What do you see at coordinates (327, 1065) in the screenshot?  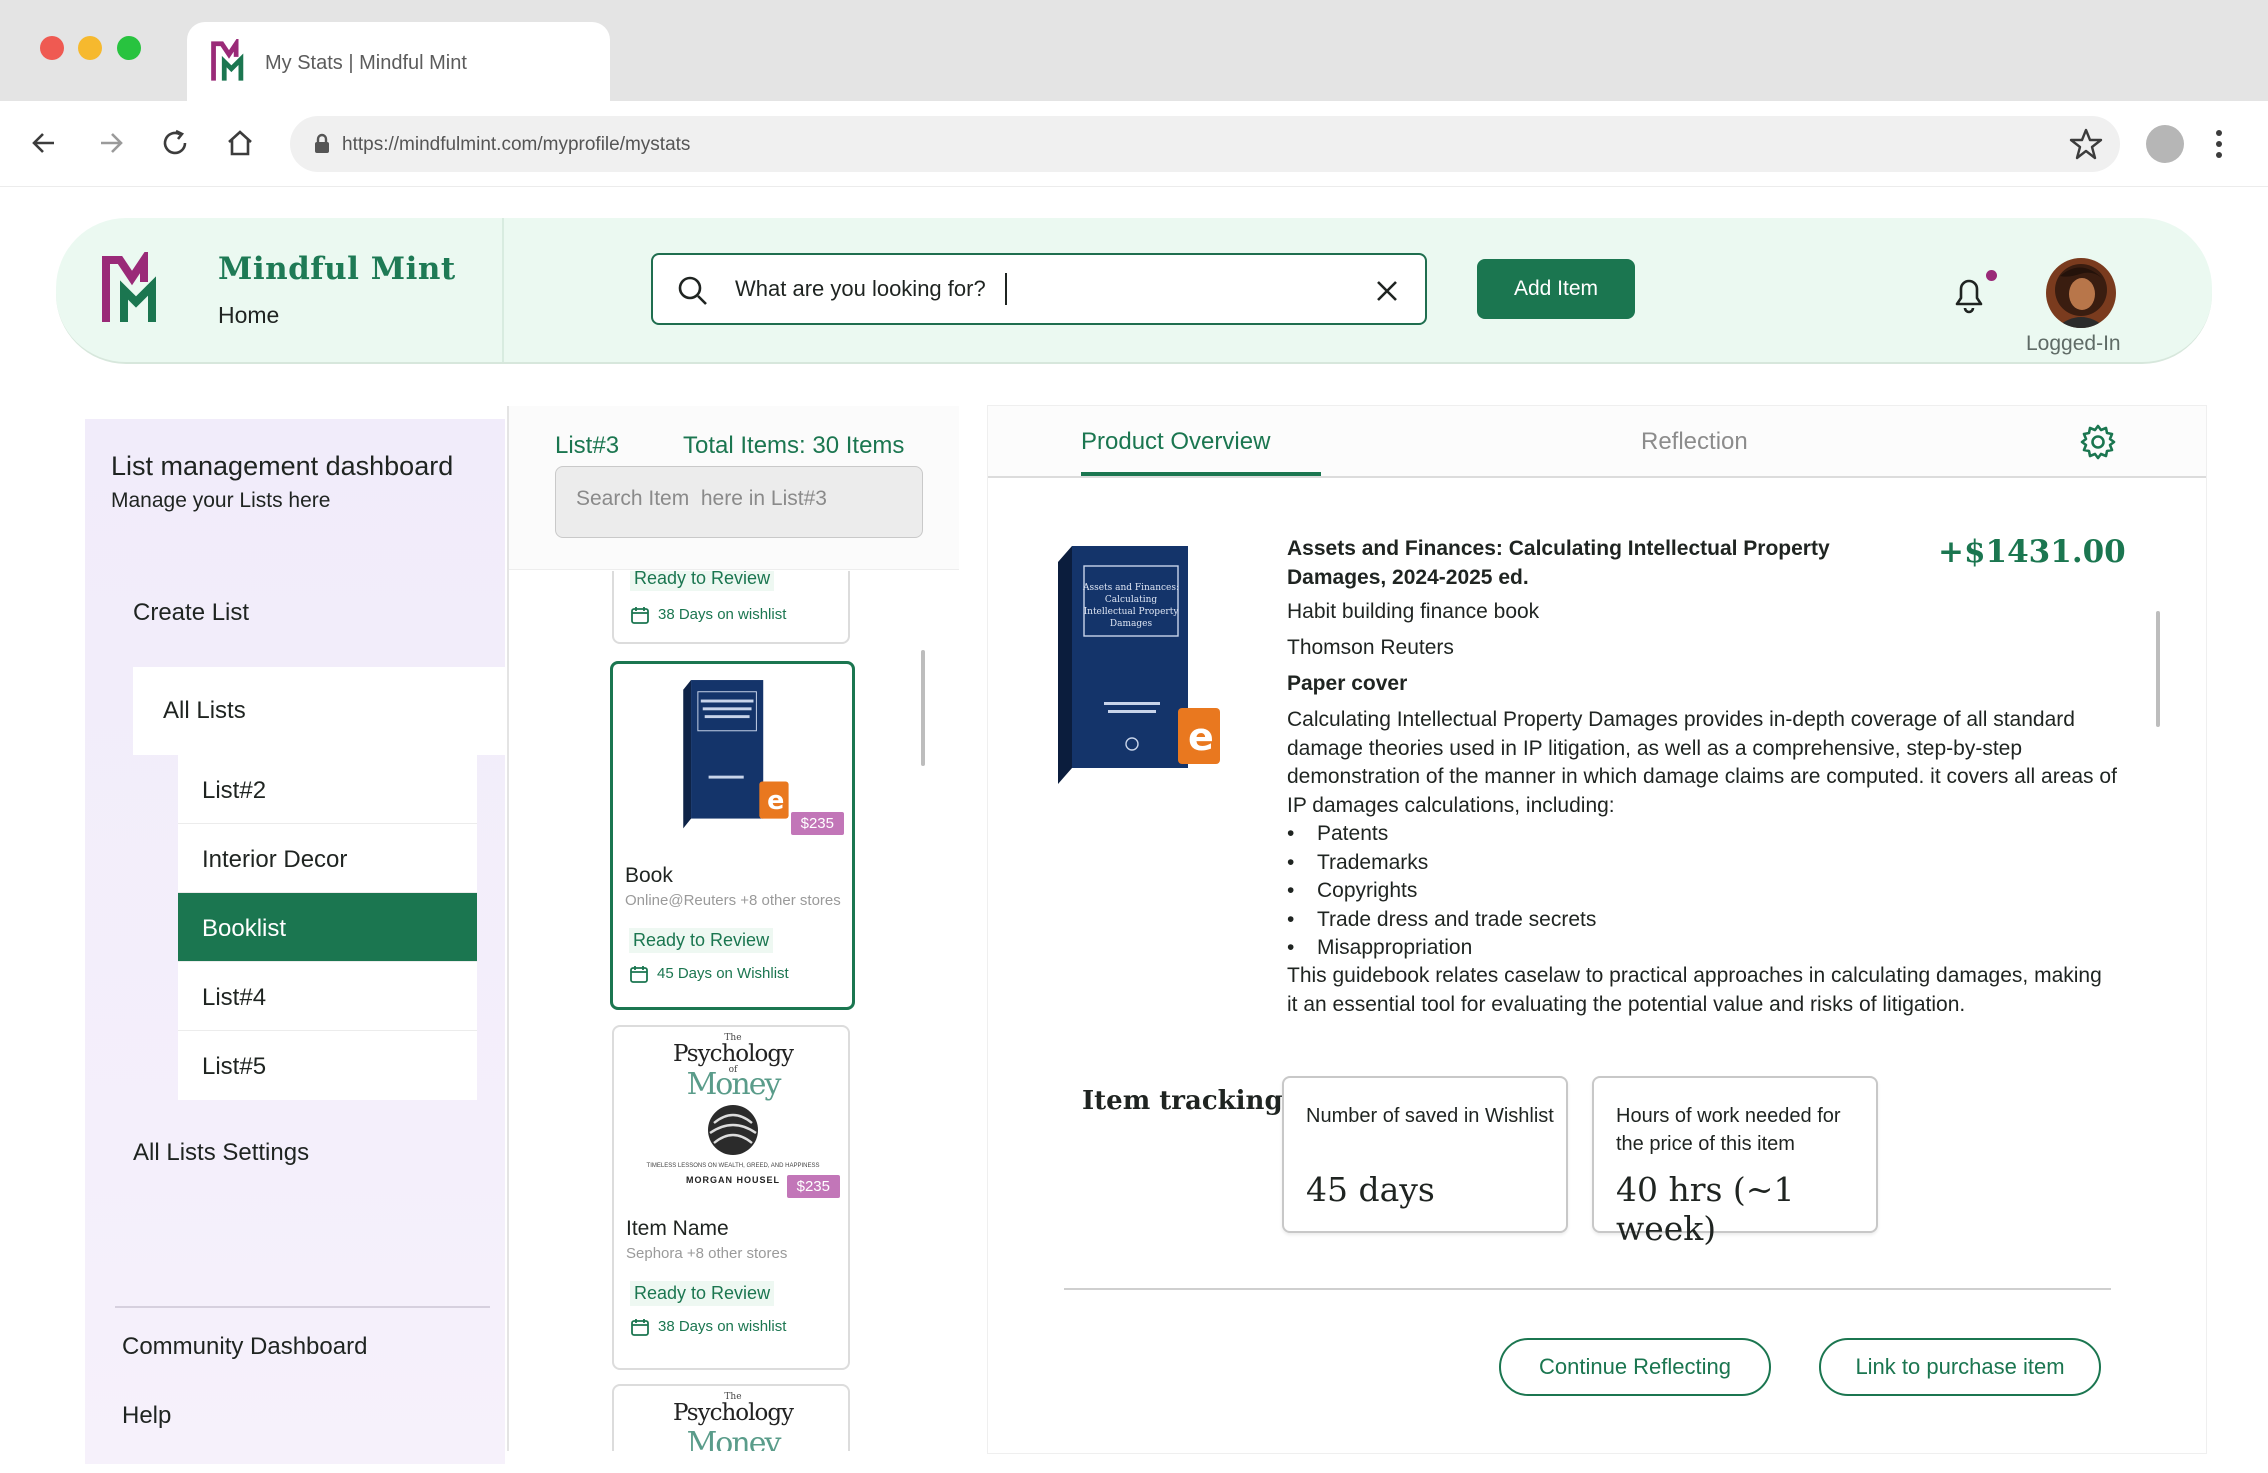 I see `sidebar-item-list-5: List#5` at bounding box center [327, 1065].